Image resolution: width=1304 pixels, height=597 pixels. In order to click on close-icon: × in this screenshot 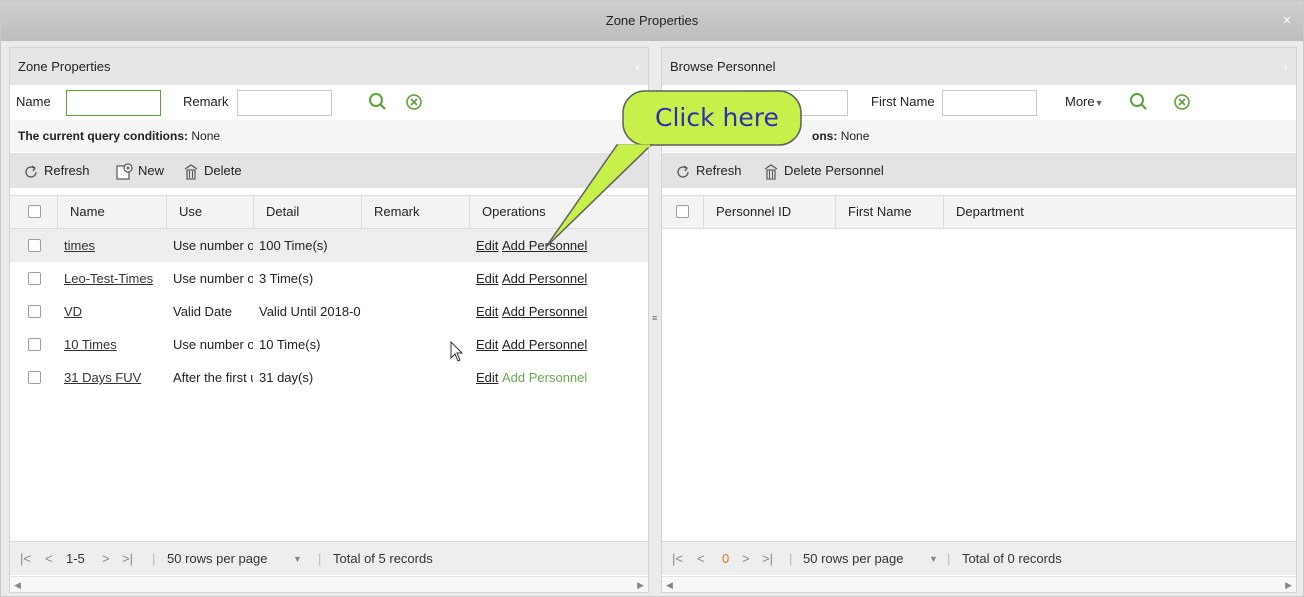, I will do `click(1287, 21)`.